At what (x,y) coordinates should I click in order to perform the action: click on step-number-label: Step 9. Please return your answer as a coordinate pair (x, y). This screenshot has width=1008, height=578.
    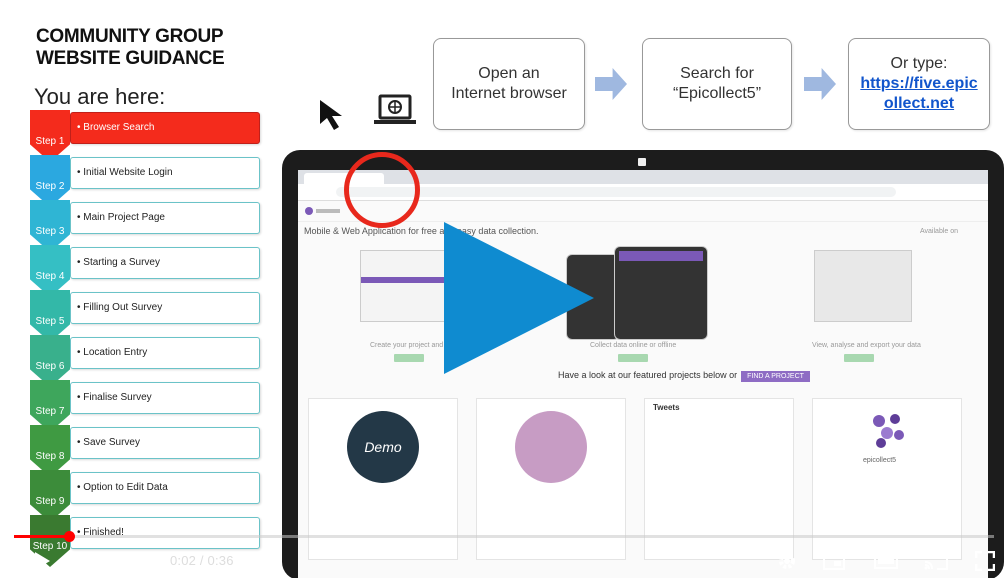
    Looking at the image, I should click on (50, 501).